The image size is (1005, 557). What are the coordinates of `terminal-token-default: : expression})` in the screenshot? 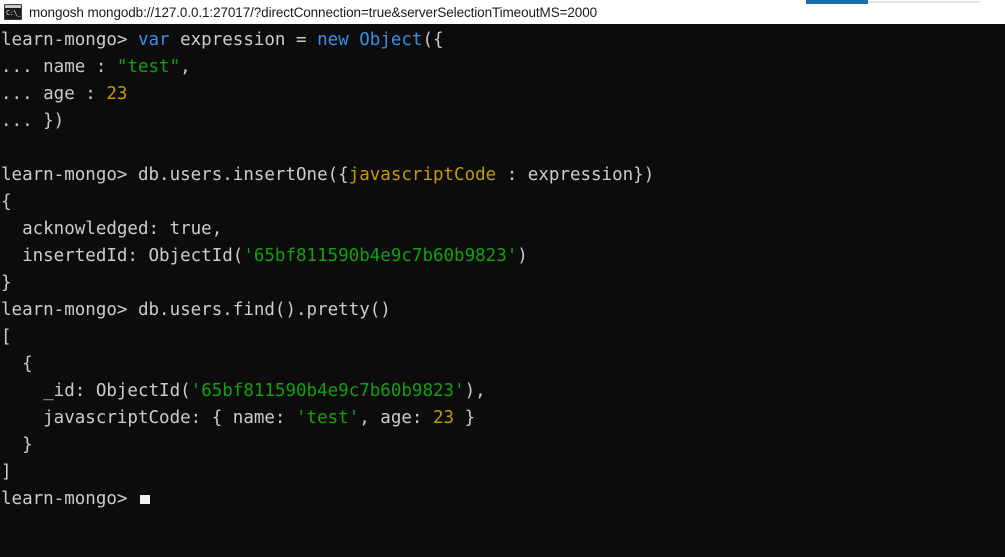 It's located at (575, 175).